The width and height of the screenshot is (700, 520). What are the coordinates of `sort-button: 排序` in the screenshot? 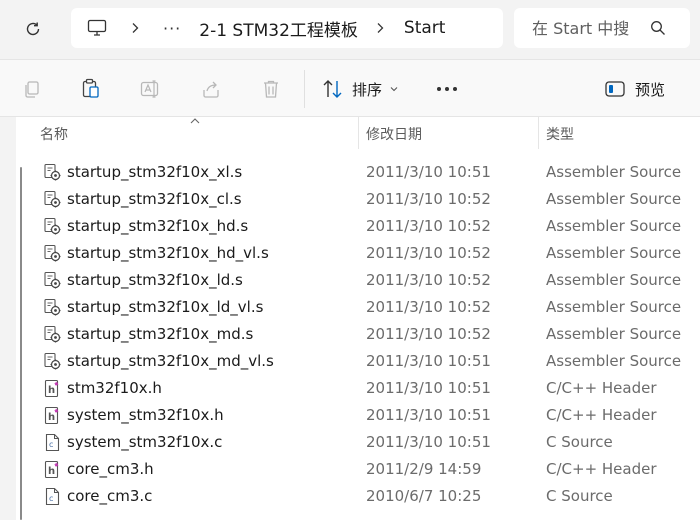 It's located at (360, 89).